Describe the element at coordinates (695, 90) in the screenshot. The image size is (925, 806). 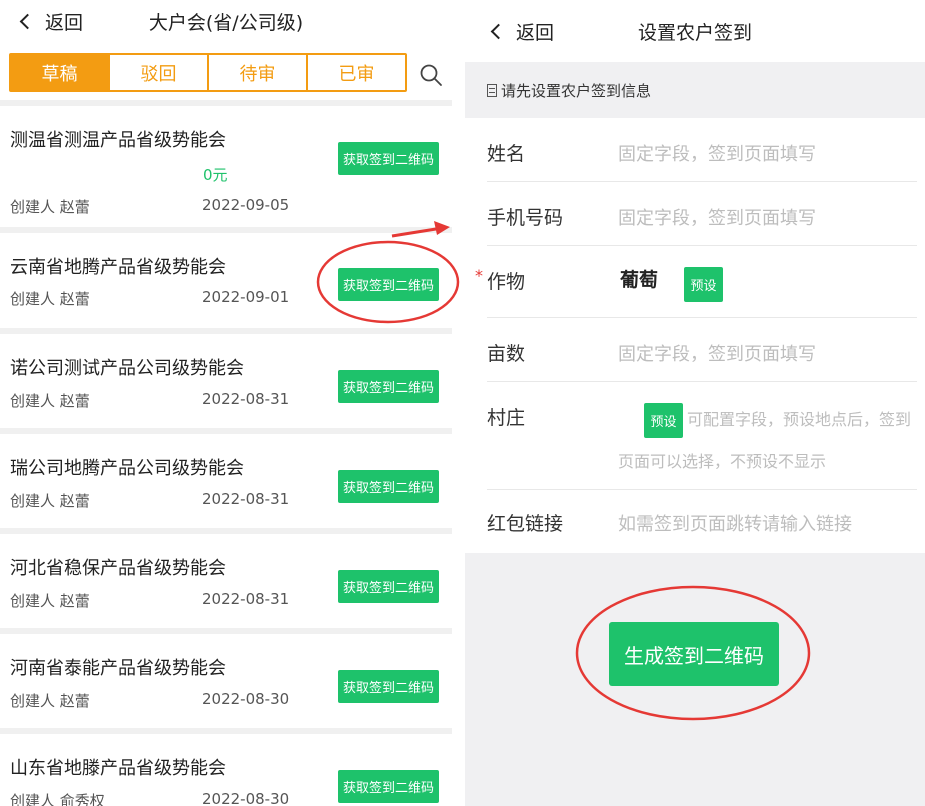
I see `info-bar: 请先设置农户签到信息` at that location.